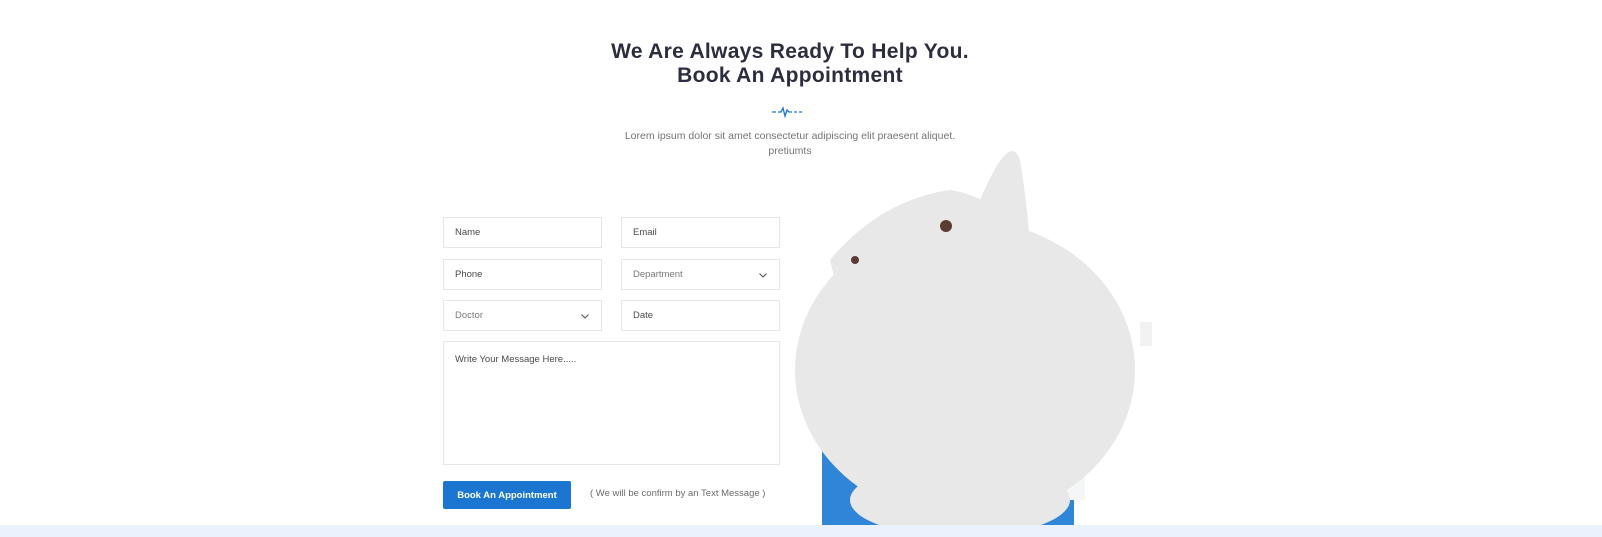 Image resolution: width=1602 pixels, height=537 pixels. I want to click on title-line-1: We Are Always Ready To Help You., so click(790, 51).